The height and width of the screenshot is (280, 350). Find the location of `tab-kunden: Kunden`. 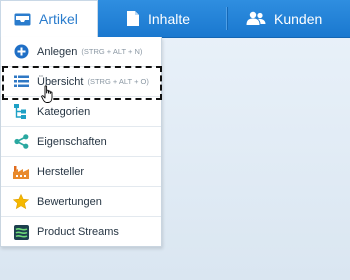

tab-kunden: Kunden is located at coordinates (284, 18).